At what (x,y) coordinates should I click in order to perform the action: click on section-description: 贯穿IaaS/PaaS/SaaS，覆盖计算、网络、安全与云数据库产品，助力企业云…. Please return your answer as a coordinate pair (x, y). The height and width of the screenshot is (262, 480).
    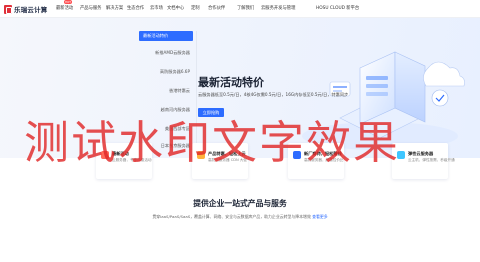
    Looking at the image, I should click on (240, 217).